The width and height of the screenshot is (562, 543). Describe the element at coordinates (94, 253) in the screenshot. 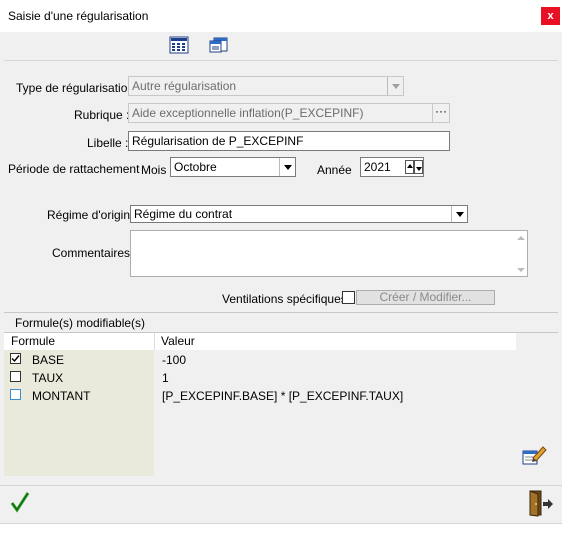

I see `commentaires-label: Commentaires :` at that location.